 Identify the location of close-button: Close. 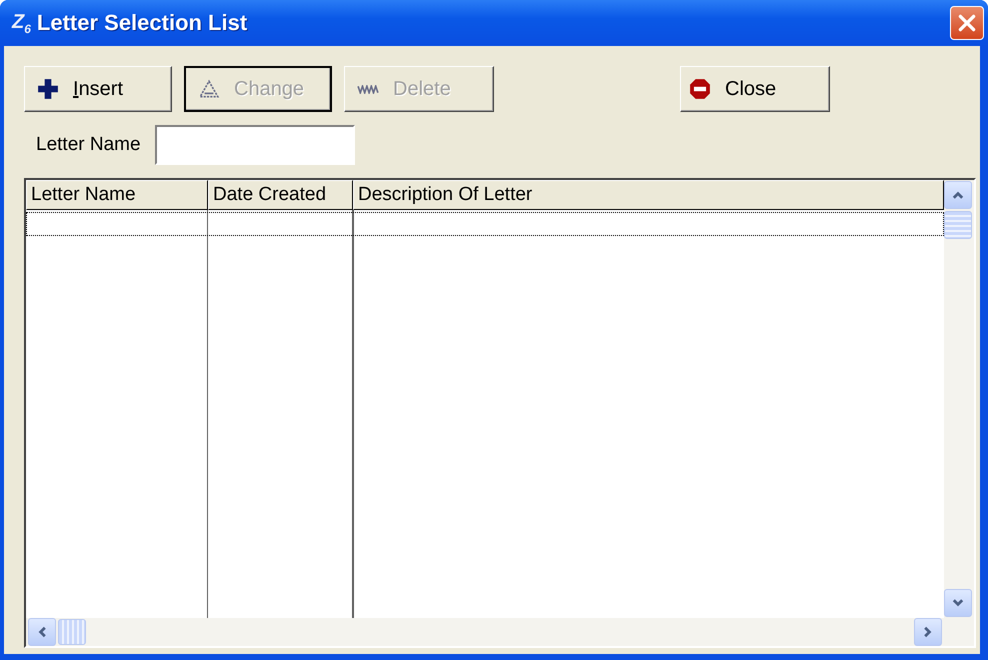
(755, 89).